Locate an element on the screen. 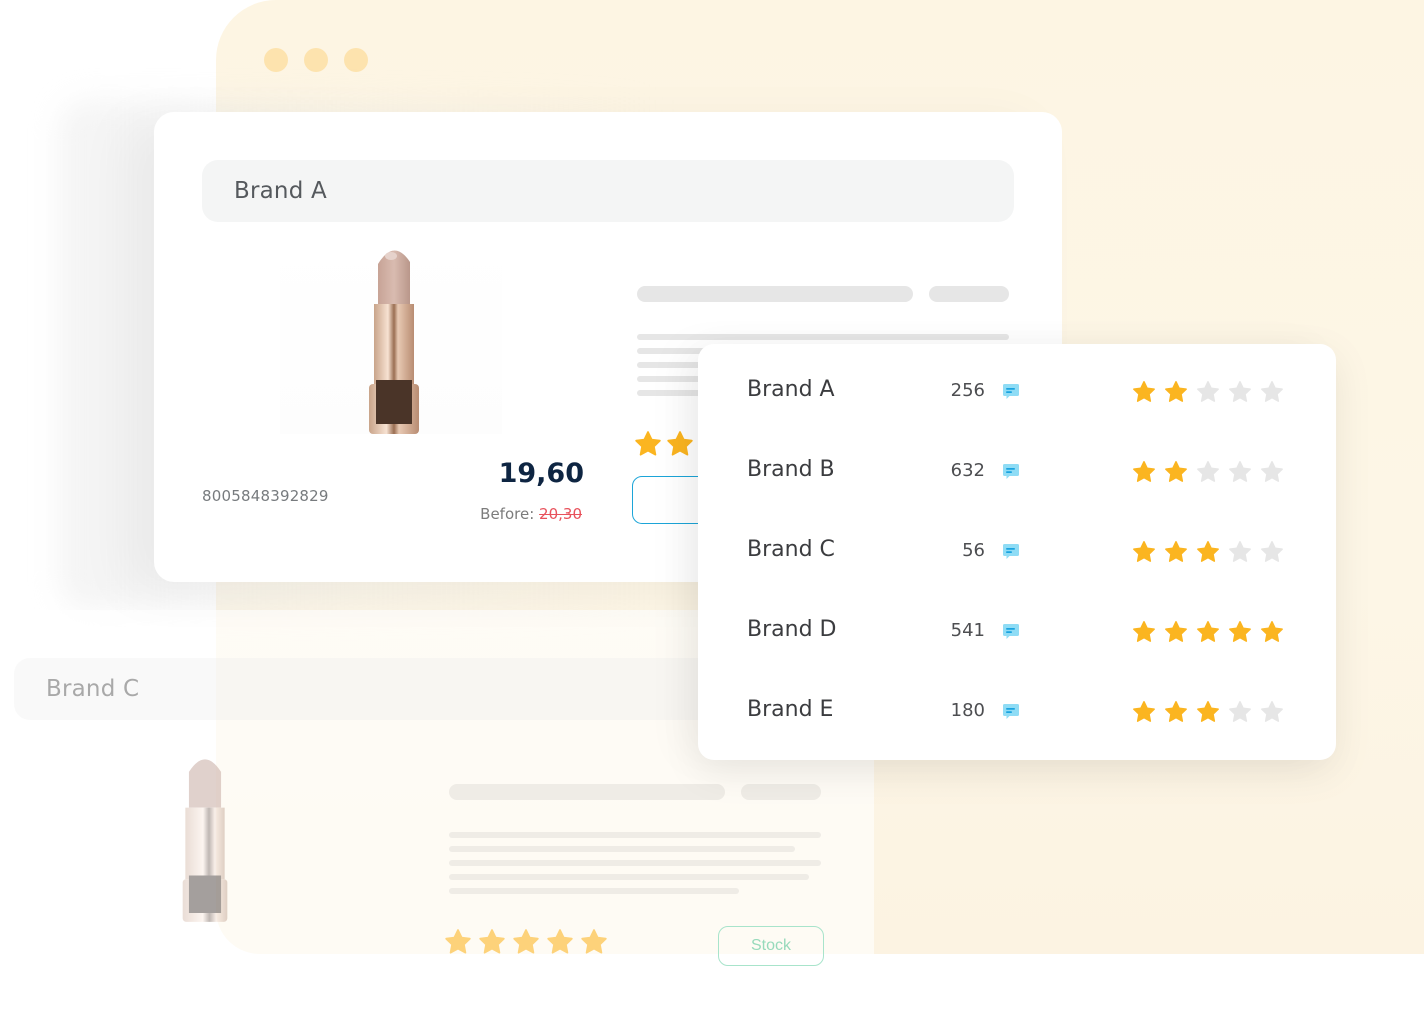 The width and height of the screenshot is (1424, 1010). brand-name: Brand C is located at coordinates (791, 549).